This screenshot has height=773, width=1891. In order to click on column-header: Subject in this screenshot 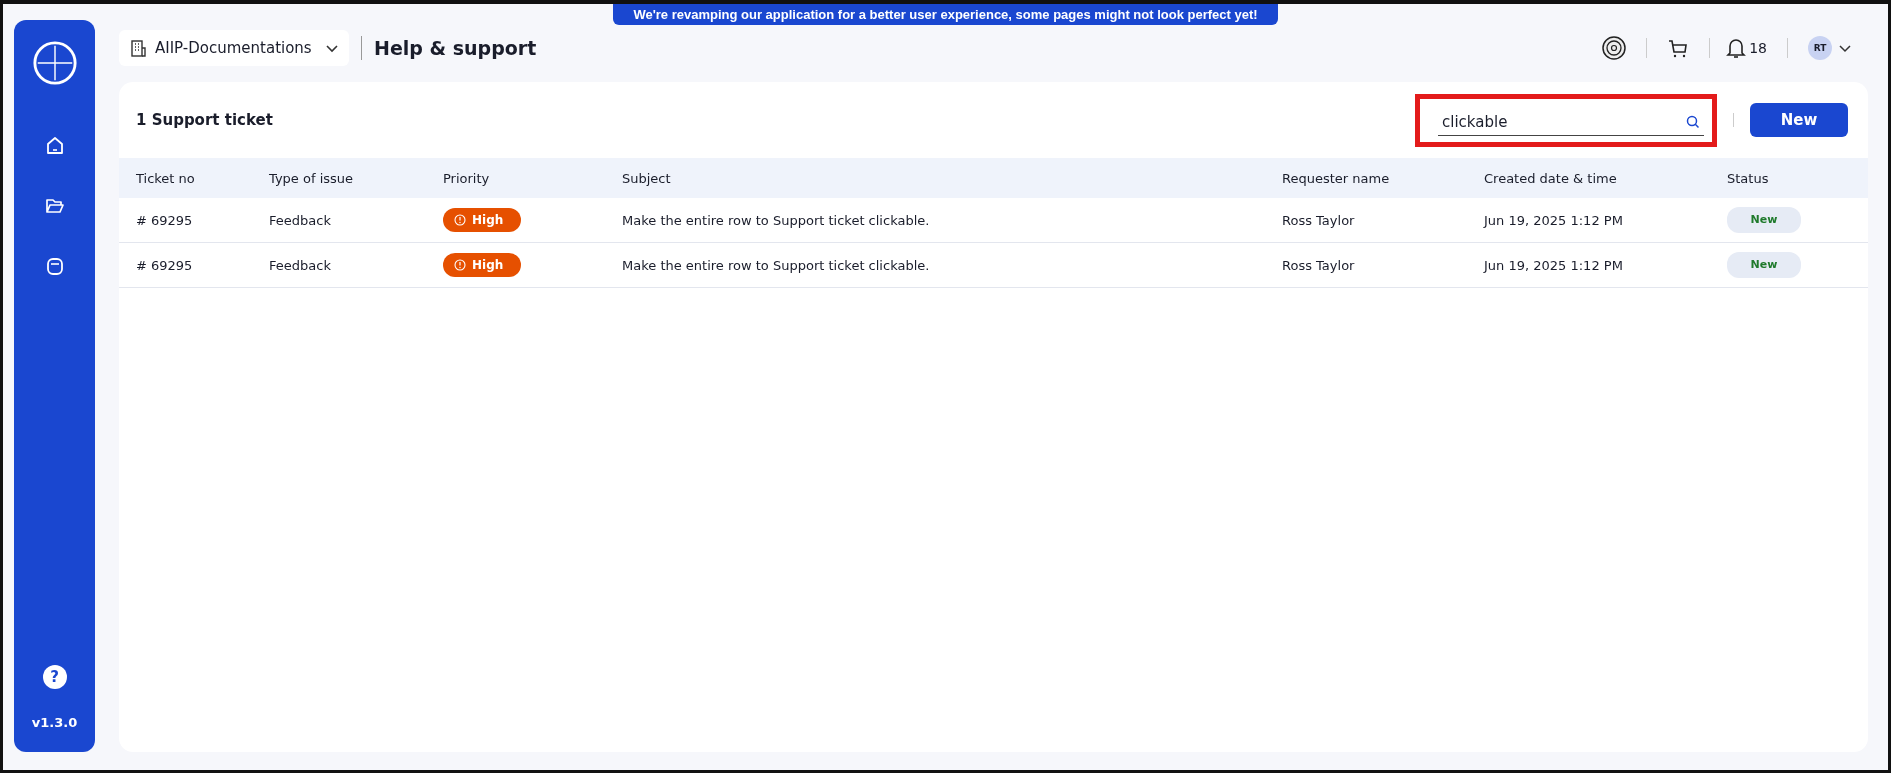, I will do `click(646, 178)`.